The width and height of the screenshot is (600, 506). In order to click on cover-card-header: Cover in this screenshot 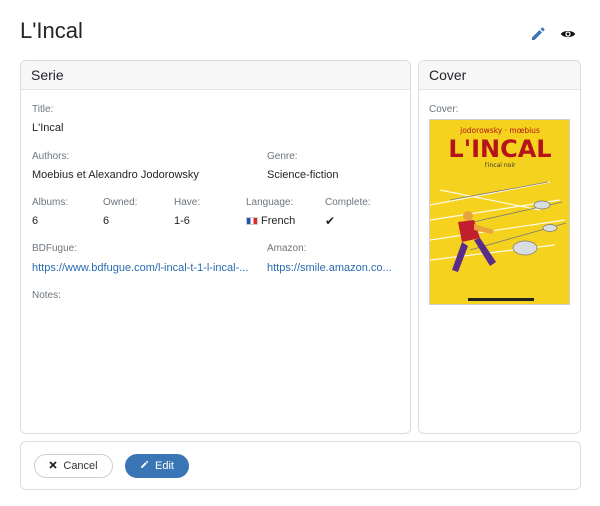, I will do `click(499, 75)`.